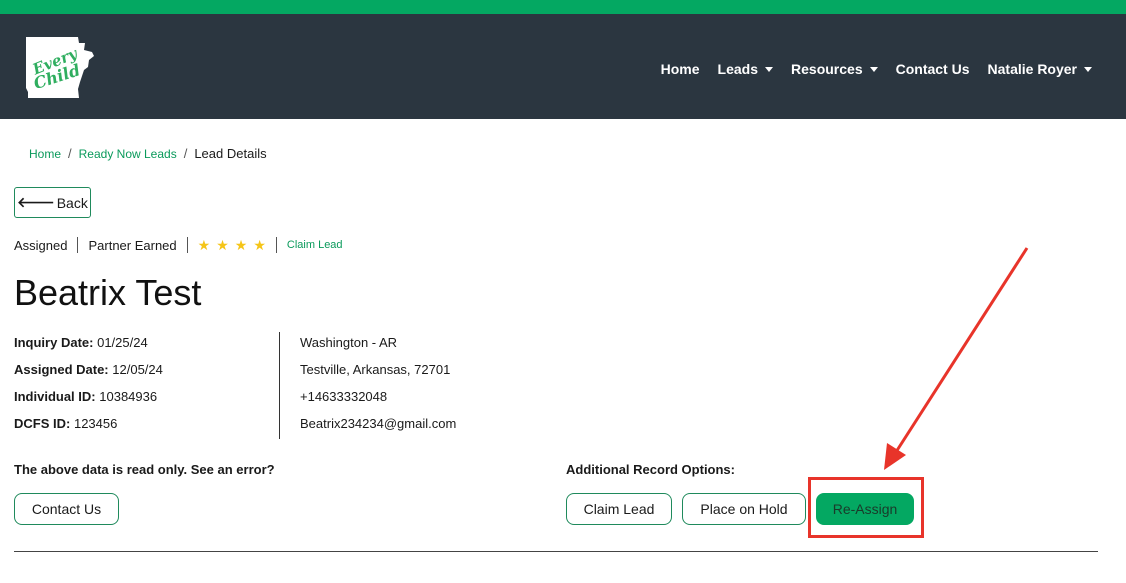  What do you see at coordinates (54, 342) in the screenshot?
I see `inquiry-date-label: Inquiry Date:` at bounding box center [54, 342].